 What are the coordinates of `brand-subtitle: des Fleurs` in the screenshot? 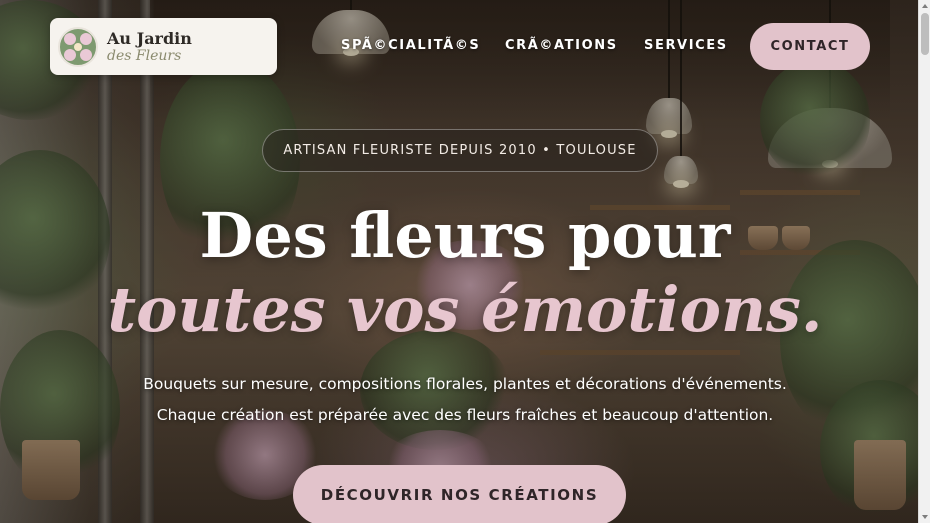 It's located at (144, 55).